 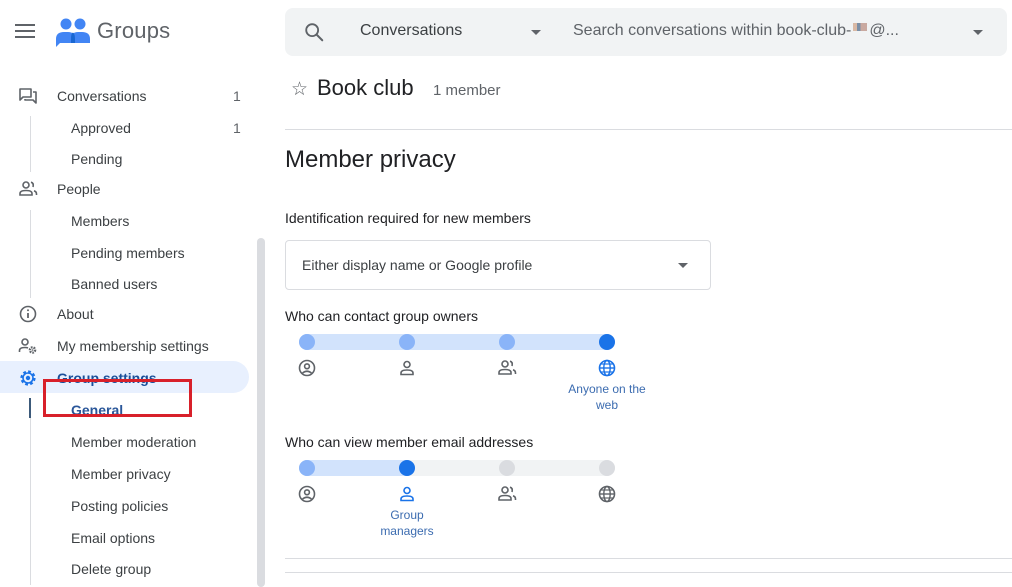 I want to click on sidebar-item-label: My membership settings, so click(x=133, y=346).